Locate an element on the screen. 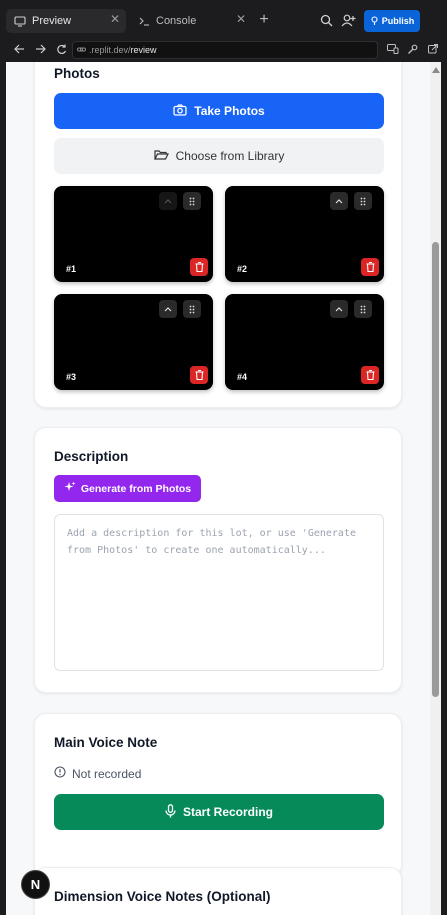  url-field: .replit.dev/review is located at coordinates (225, 50).